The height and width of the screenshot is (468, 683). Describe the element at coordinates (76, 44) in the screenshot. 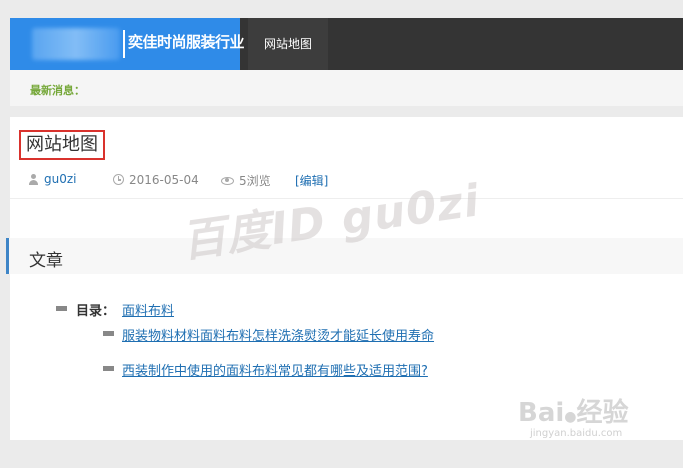

I see `blurred-logo-mark` at that location.